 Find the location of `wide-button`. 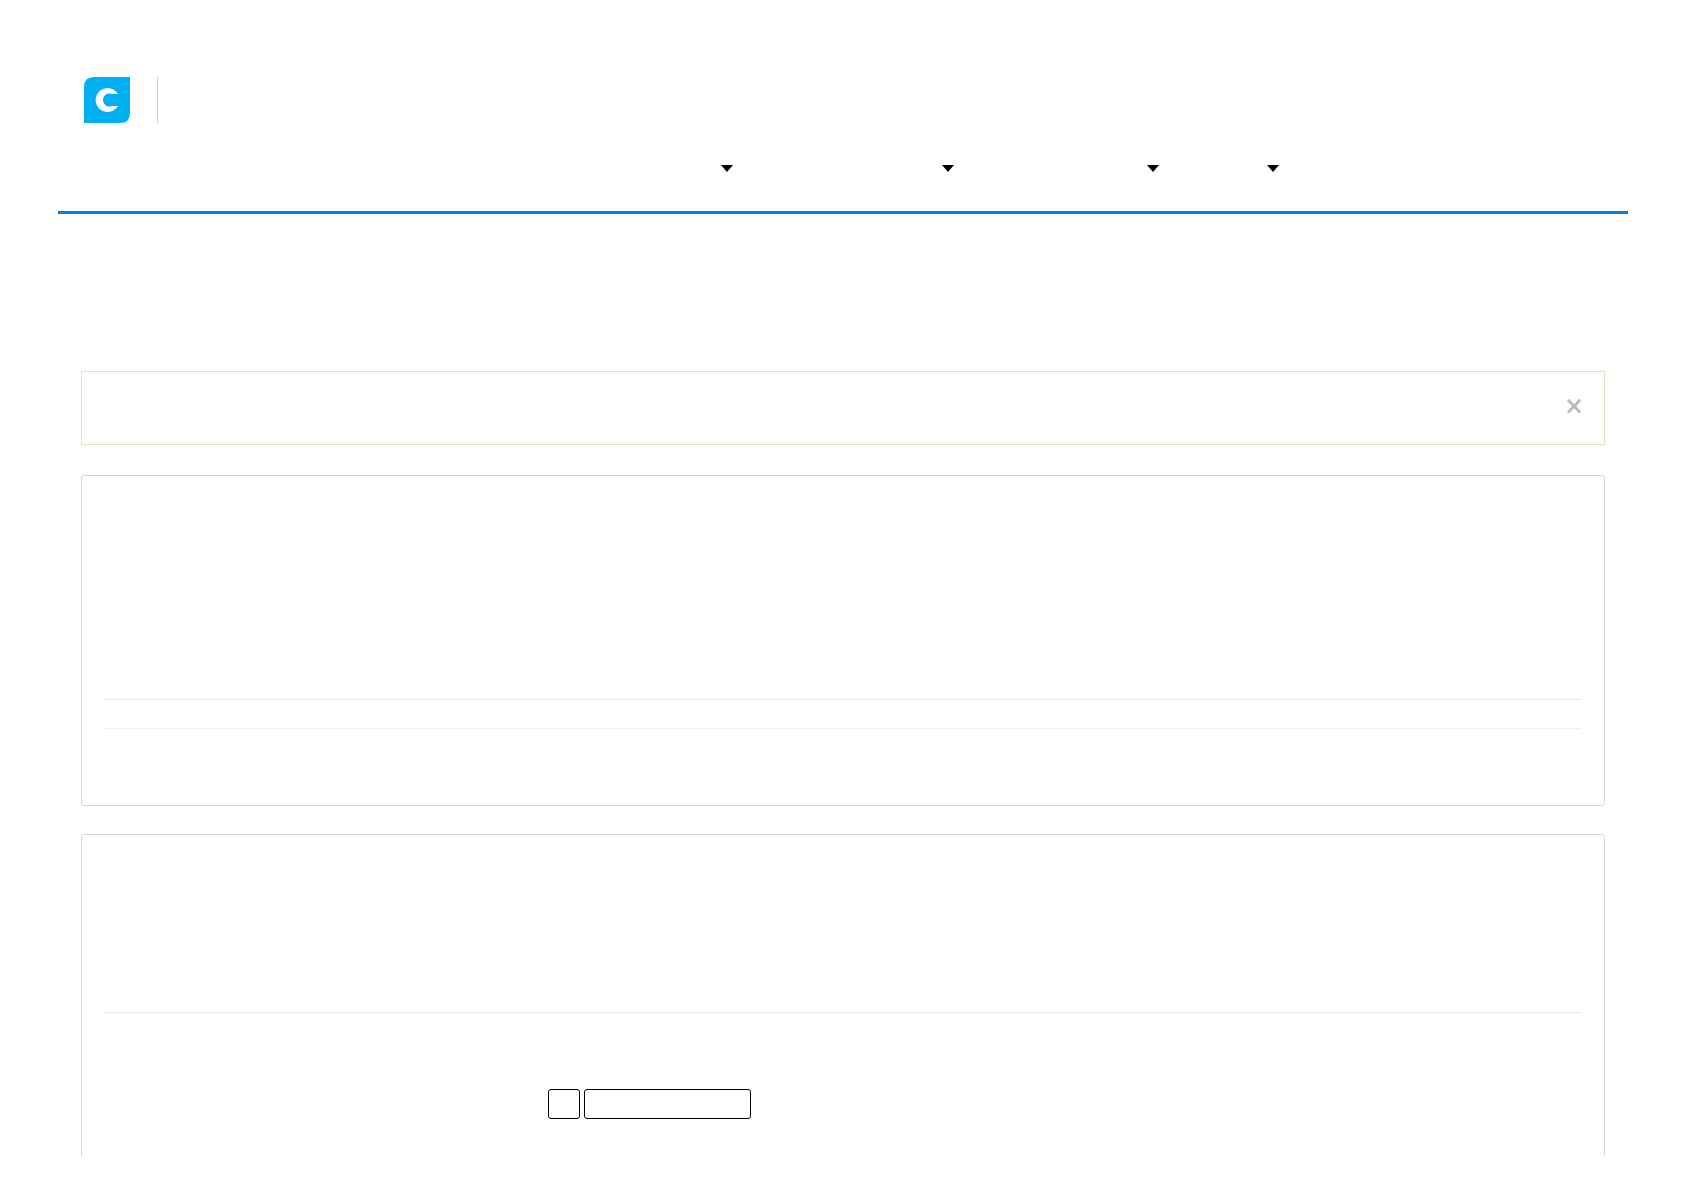

wide-button is located at coordinates (667, 1104).